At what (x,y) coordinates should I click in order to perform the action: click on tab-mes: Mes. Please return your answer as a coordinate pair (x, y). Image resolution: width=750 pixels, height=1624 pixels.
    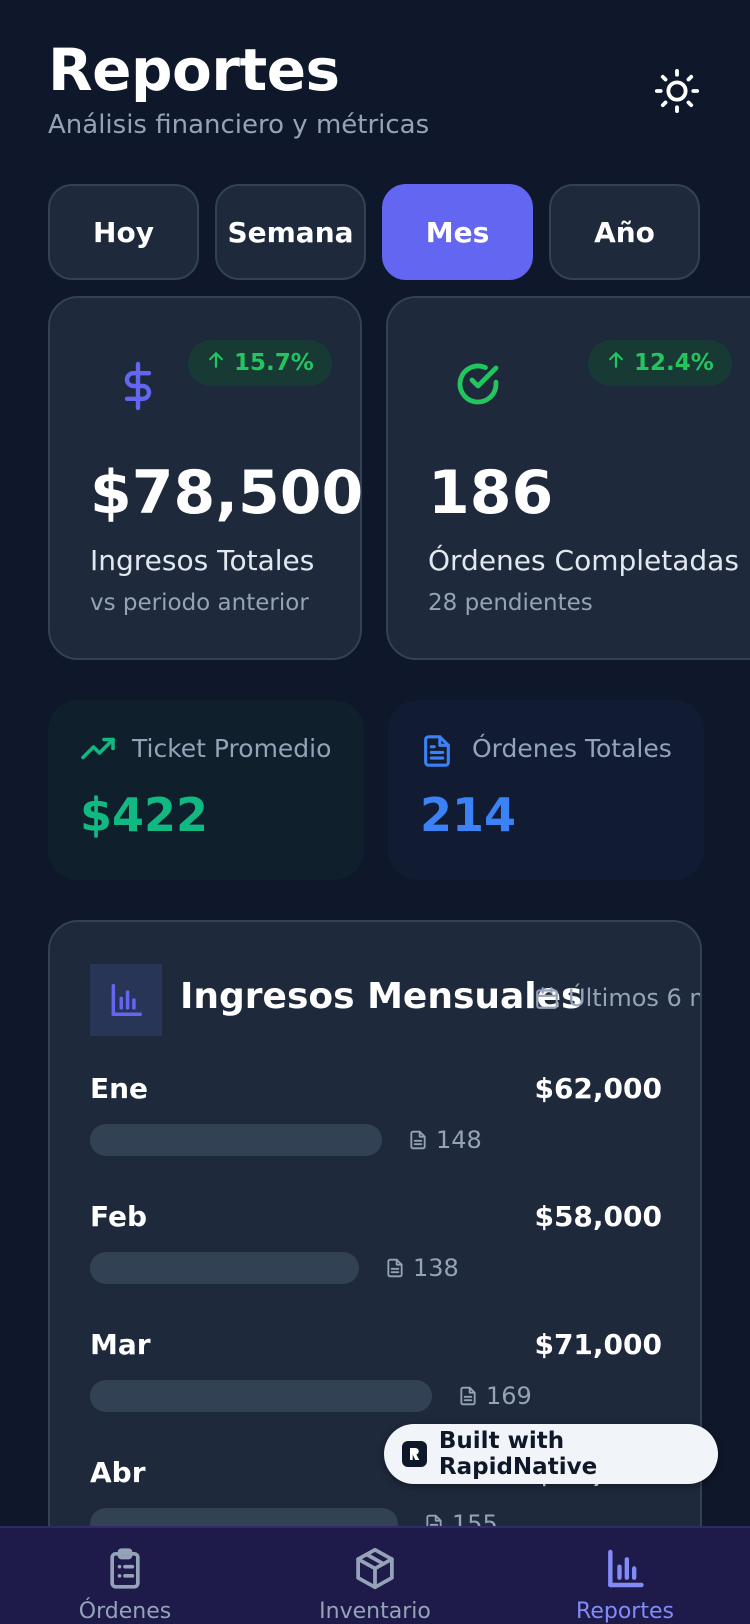
    Looking at the image, I should click on (457, 232).